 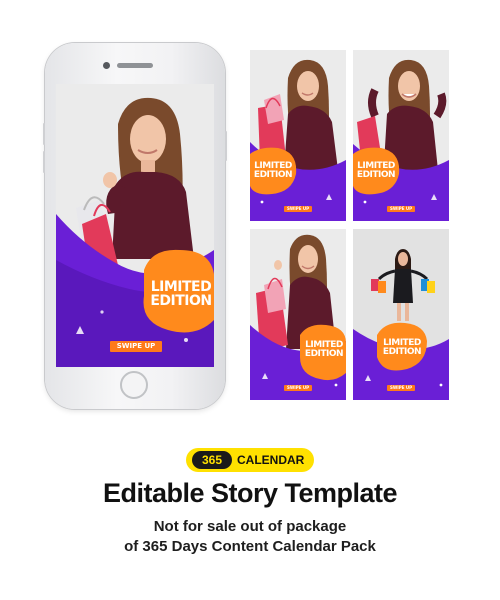 I want to click on home-button, so click(x=134, y=385).